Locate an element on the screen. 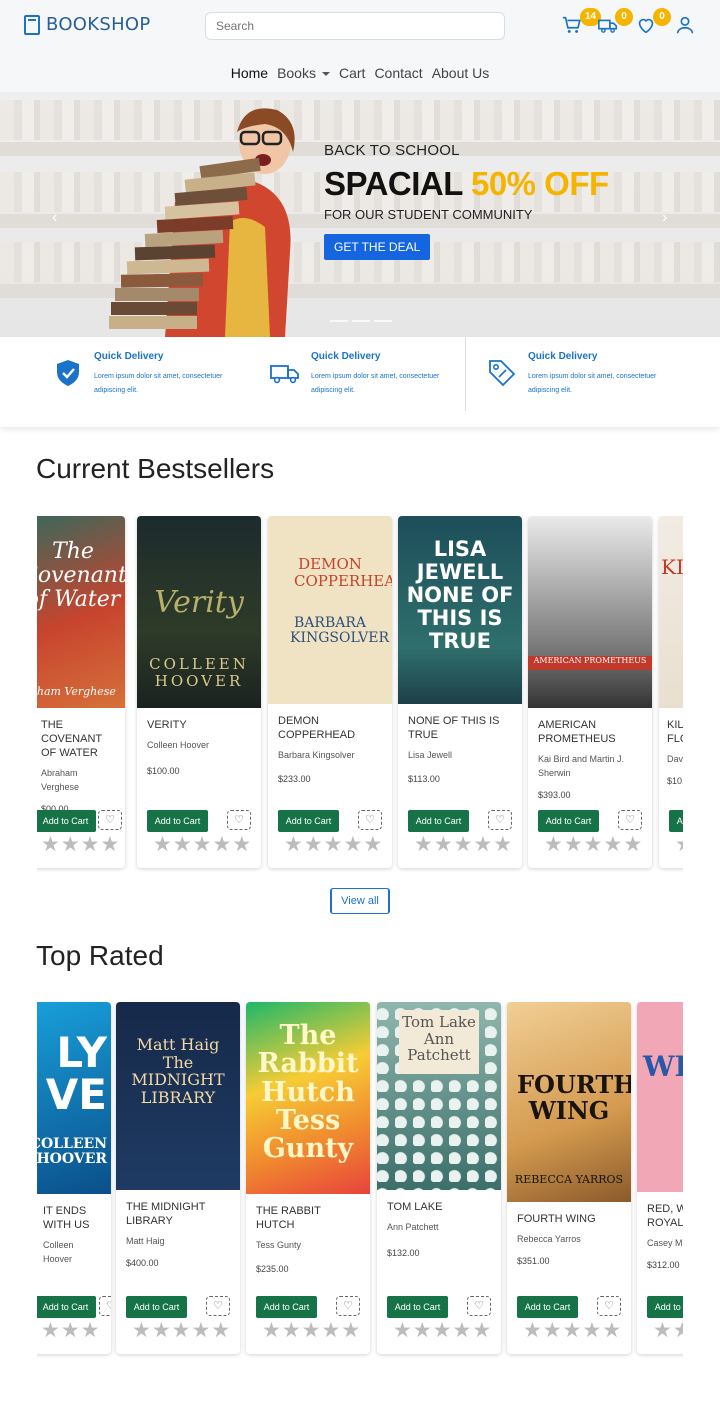  nav-home: Home is located at coordinates (249, 73).